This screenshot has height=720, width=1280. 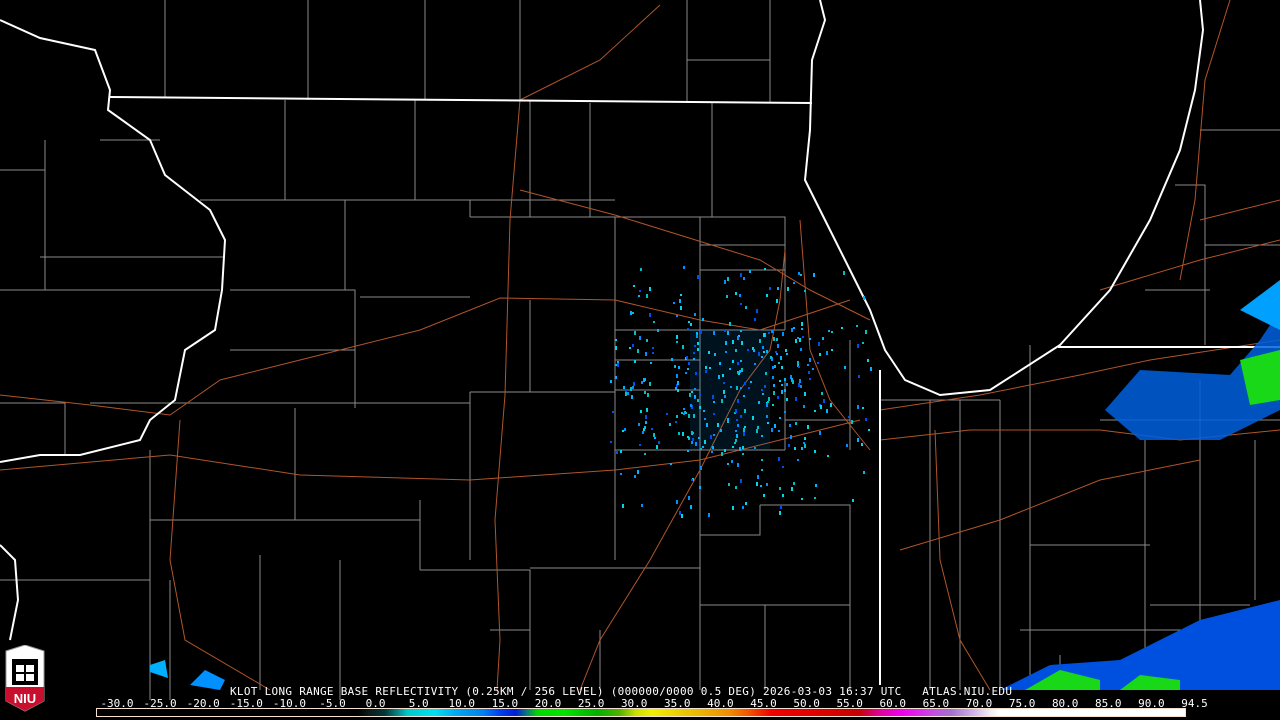 I want to click on niu-logo: NIU, so click(x=25, y=680).